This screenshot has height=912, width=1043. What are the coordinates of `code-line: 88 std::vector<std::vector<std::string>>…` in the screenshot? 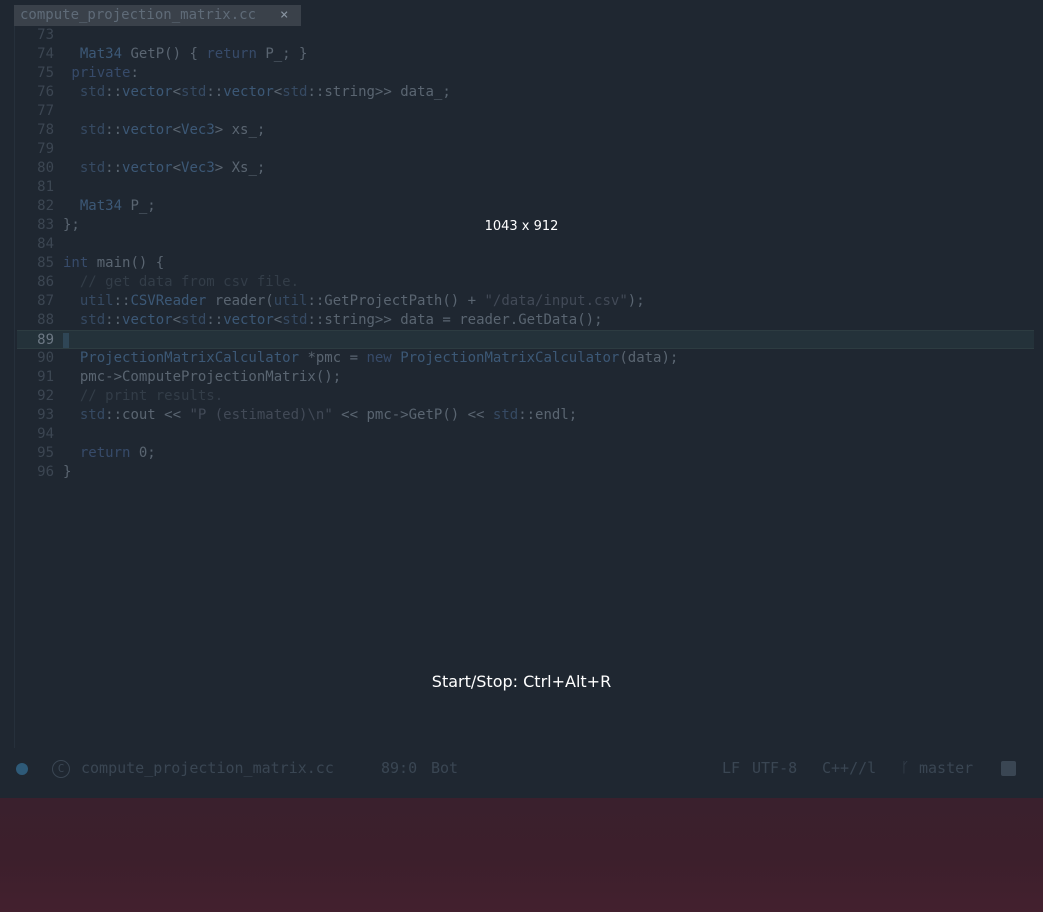 It's located at (521, 320).